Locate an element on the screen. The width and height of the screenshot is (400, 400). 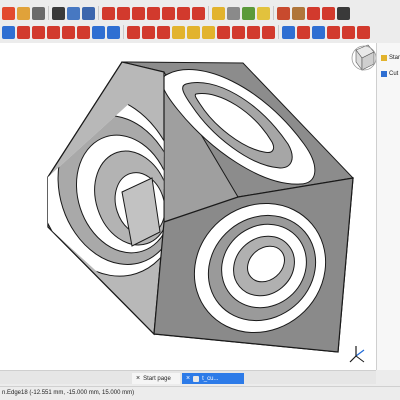
boolean-icon is located at coordinates (348, 32).